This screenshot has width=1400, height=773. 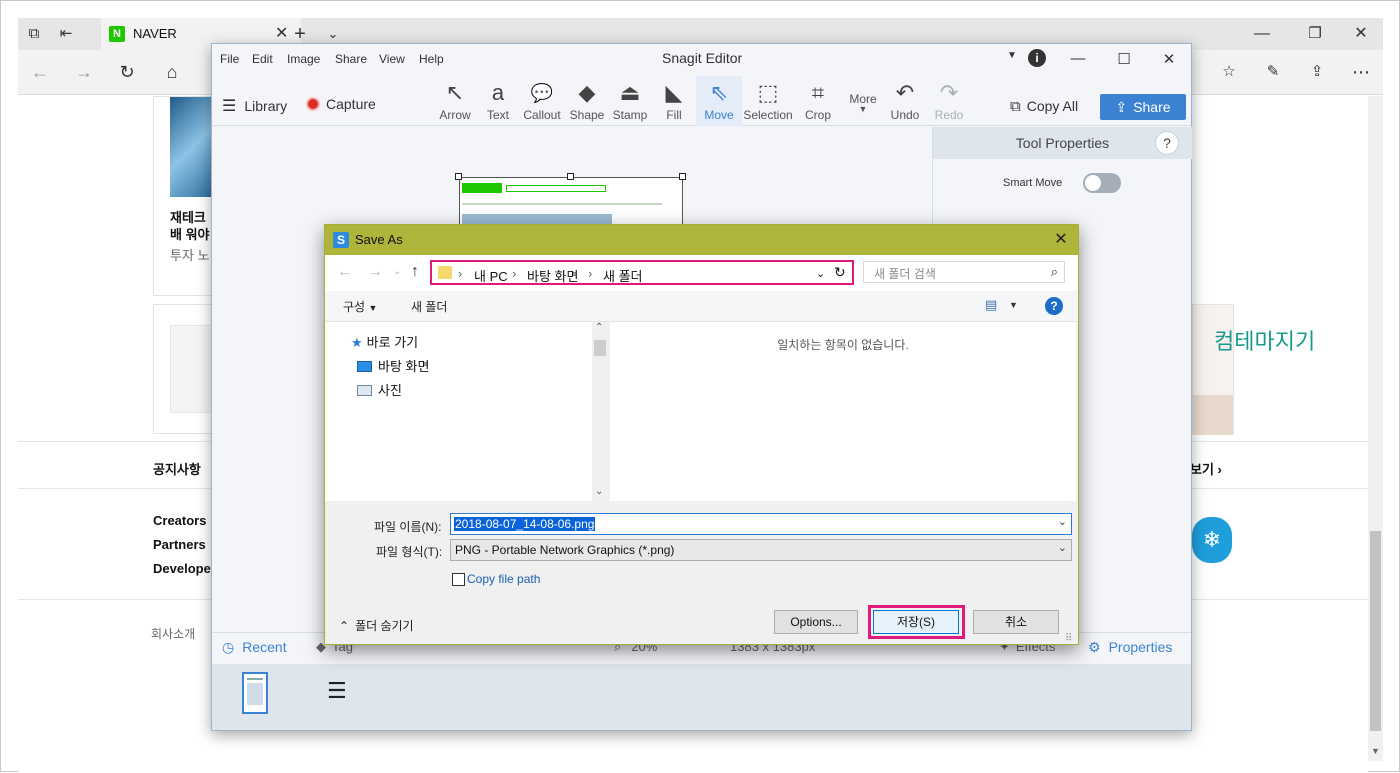 What do you see at coordinates (172, 72) in the screenshot?
I see `home-icon: ⌂` at bounding box center [172, 72].